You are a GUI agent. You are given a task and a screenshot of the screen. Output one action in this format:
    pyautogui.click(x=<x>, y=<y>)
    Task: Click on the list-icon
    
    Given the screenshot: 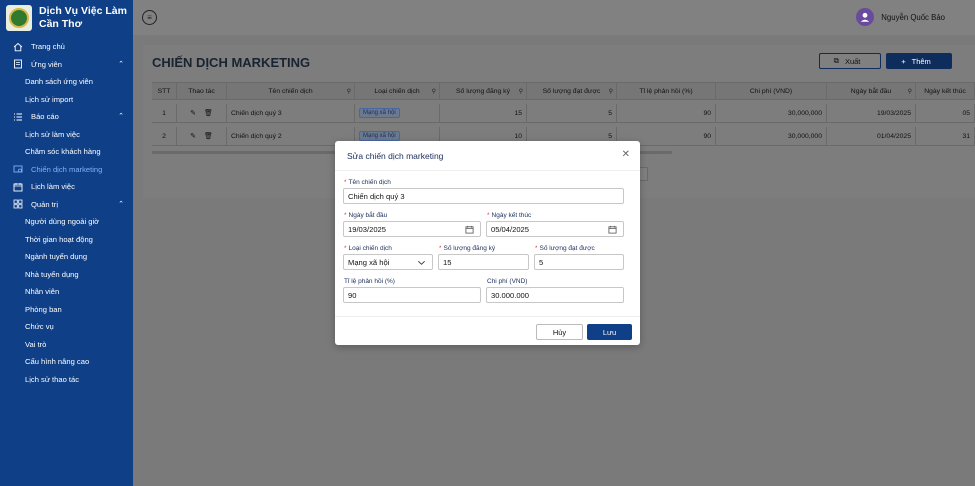 What is the action you would take?
    pyautogui.click(x=18, y=117)
    